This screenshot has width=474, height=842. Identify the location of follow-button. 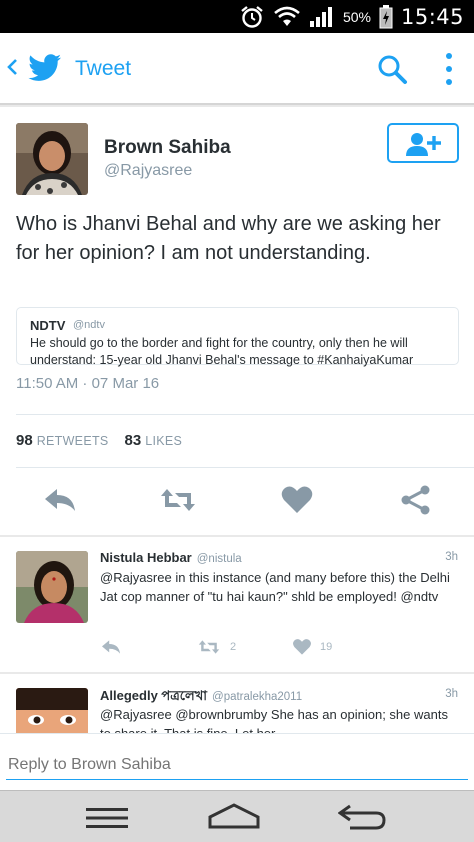
(423, 143).